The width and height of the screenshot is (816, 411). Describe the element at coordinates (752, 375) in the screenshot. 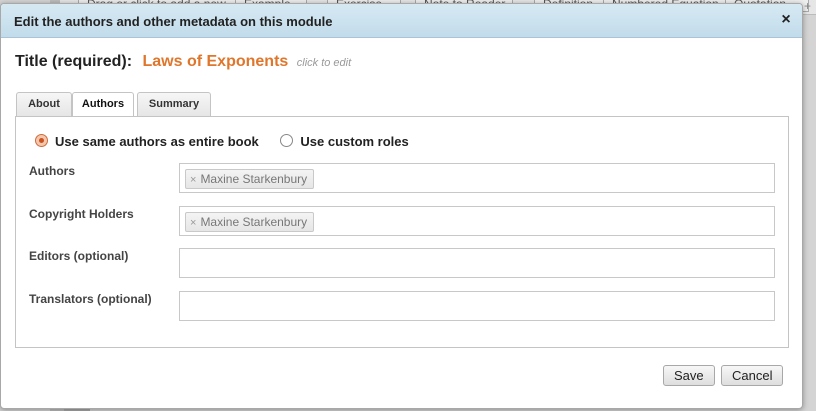

I see `cancel-button: Cancel` at that location.